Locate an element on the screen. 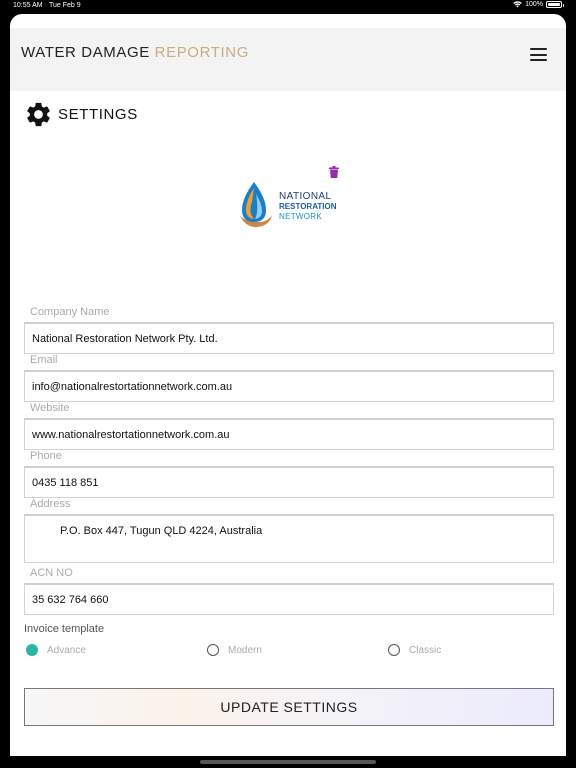 The width and height of the screenshot is (576, 768). status-bar: 10:55 AM Tue Feb 9 100% is located at coordinates (288, 6).